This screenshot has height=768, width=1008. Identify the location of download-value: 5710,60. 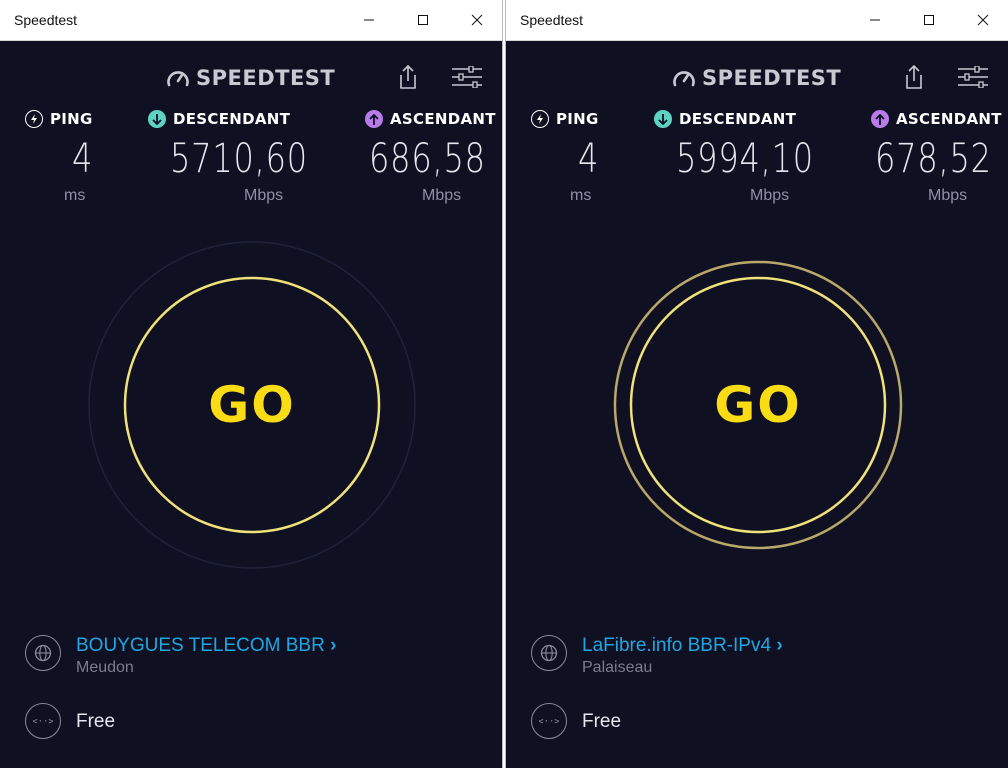
(239, 159).